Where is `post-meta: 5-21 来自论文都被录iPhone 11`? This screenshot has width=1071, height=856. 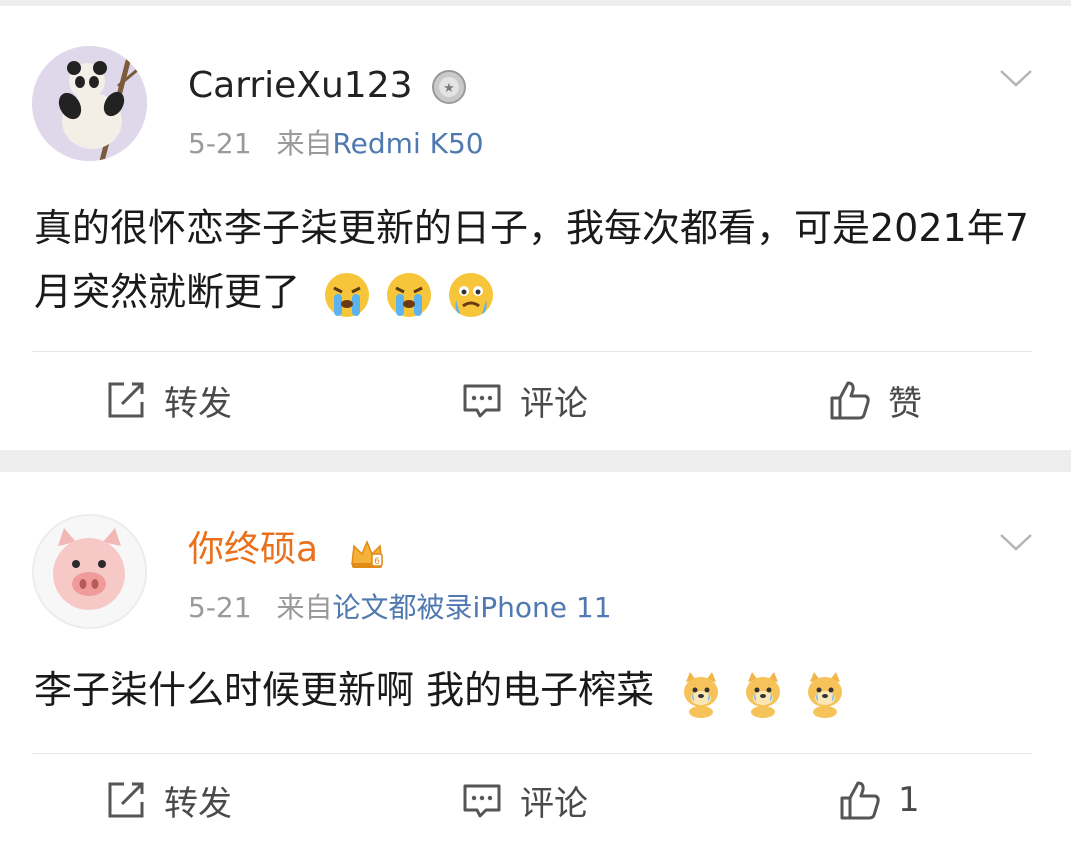 post-meta: 5-21 来自论文都被录iPhone 11 is located at coordinates (400, 608).